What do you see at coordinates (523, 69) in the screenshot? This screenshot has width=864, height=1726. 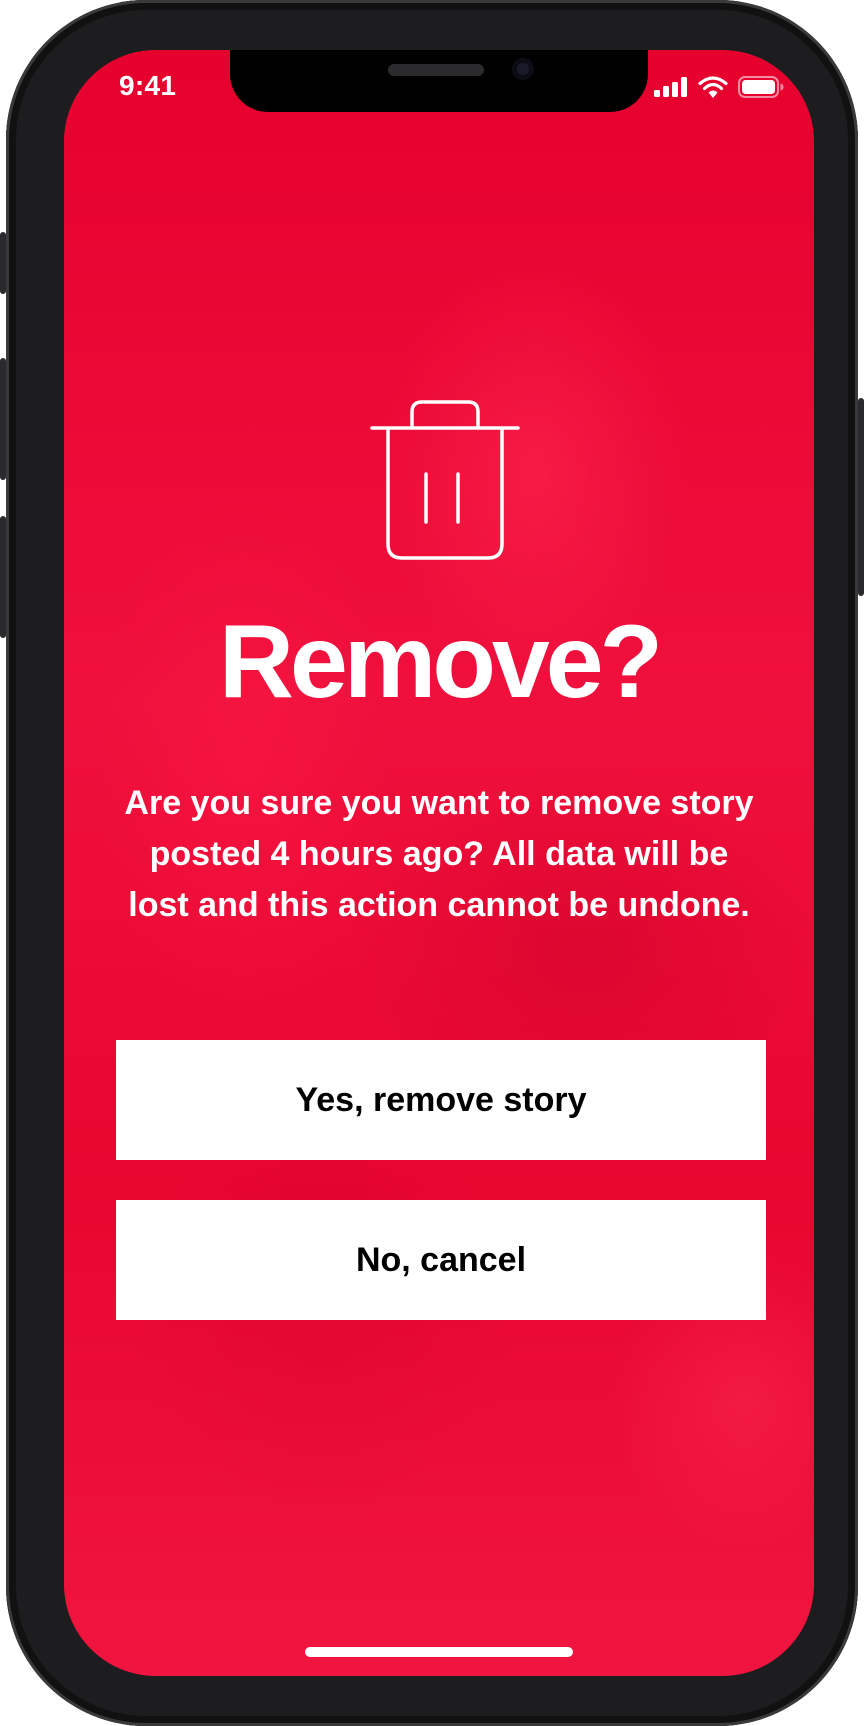 I see `front-camera` at bounding box center [523, 69].